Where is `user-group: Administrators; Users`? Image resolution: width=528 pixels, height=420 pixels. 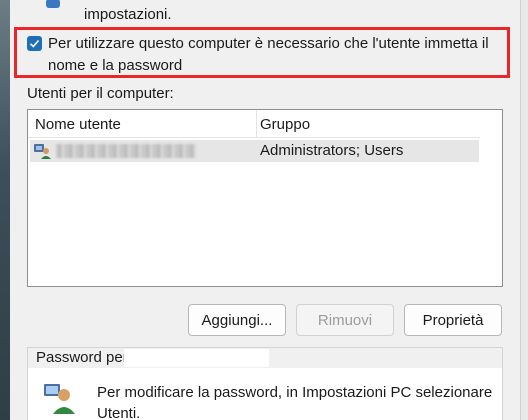
user-group: Administrators; Users is located at coordinates (332, 150).